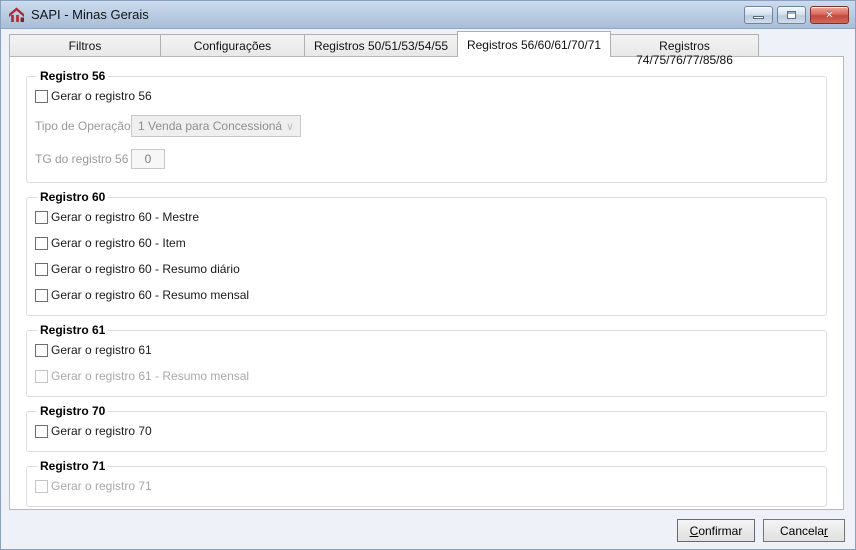 This screenshot has width=856, height=550. I want to click on tipo-de-operacao-select: 1 Venda para Concessionária ∨, so click(216, 126).